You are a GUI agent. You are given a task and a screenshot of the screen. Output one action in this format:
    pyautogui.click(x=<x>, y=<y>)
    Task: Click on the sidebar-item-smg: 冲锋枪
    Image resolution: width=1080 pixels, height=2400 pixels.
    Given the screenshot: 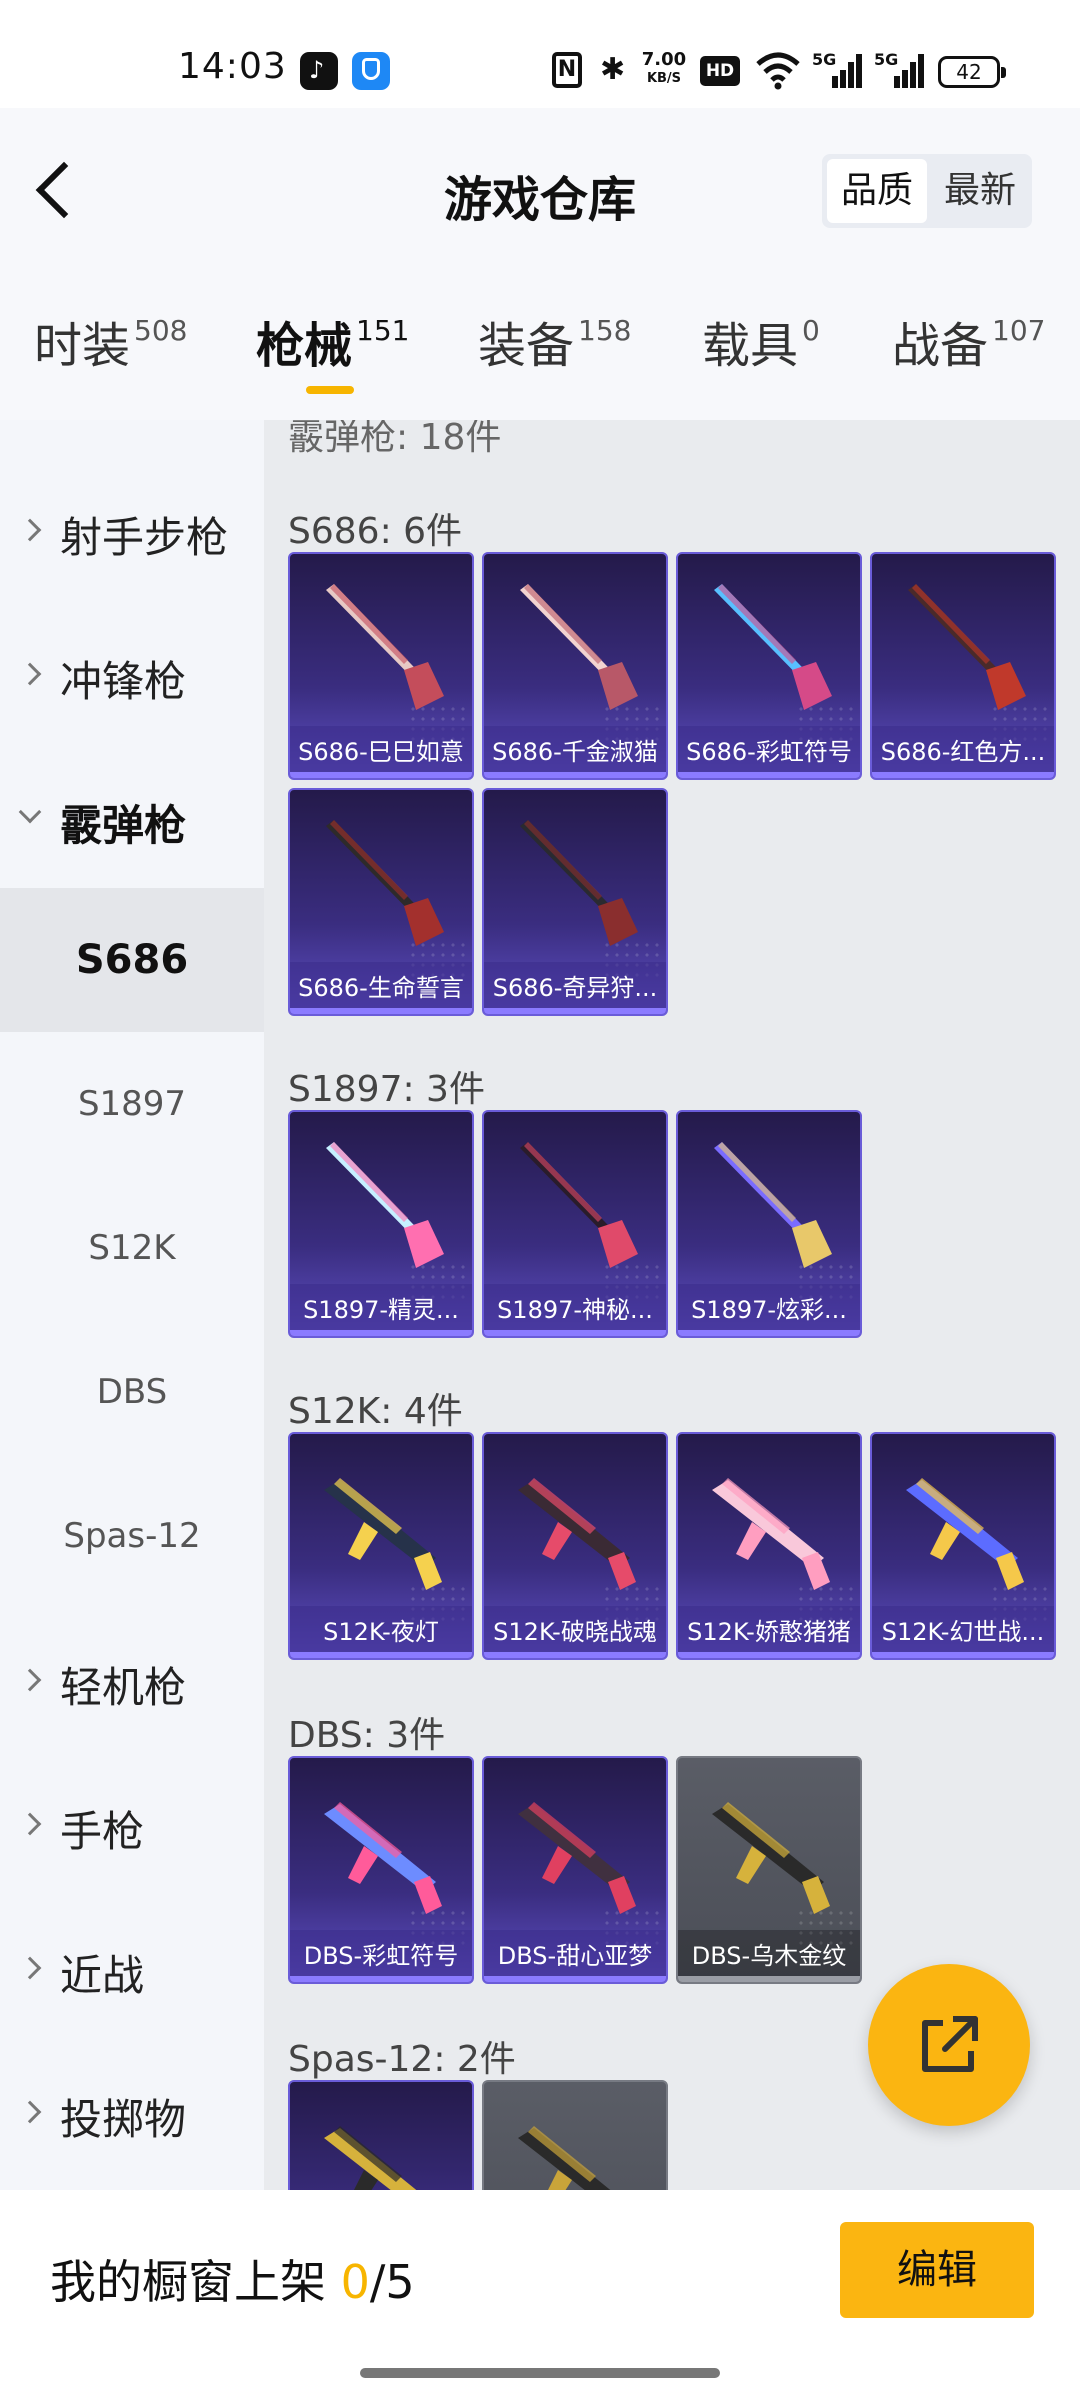 What is the action you would take?
    pyautogui.click(x=132, y=676)
    